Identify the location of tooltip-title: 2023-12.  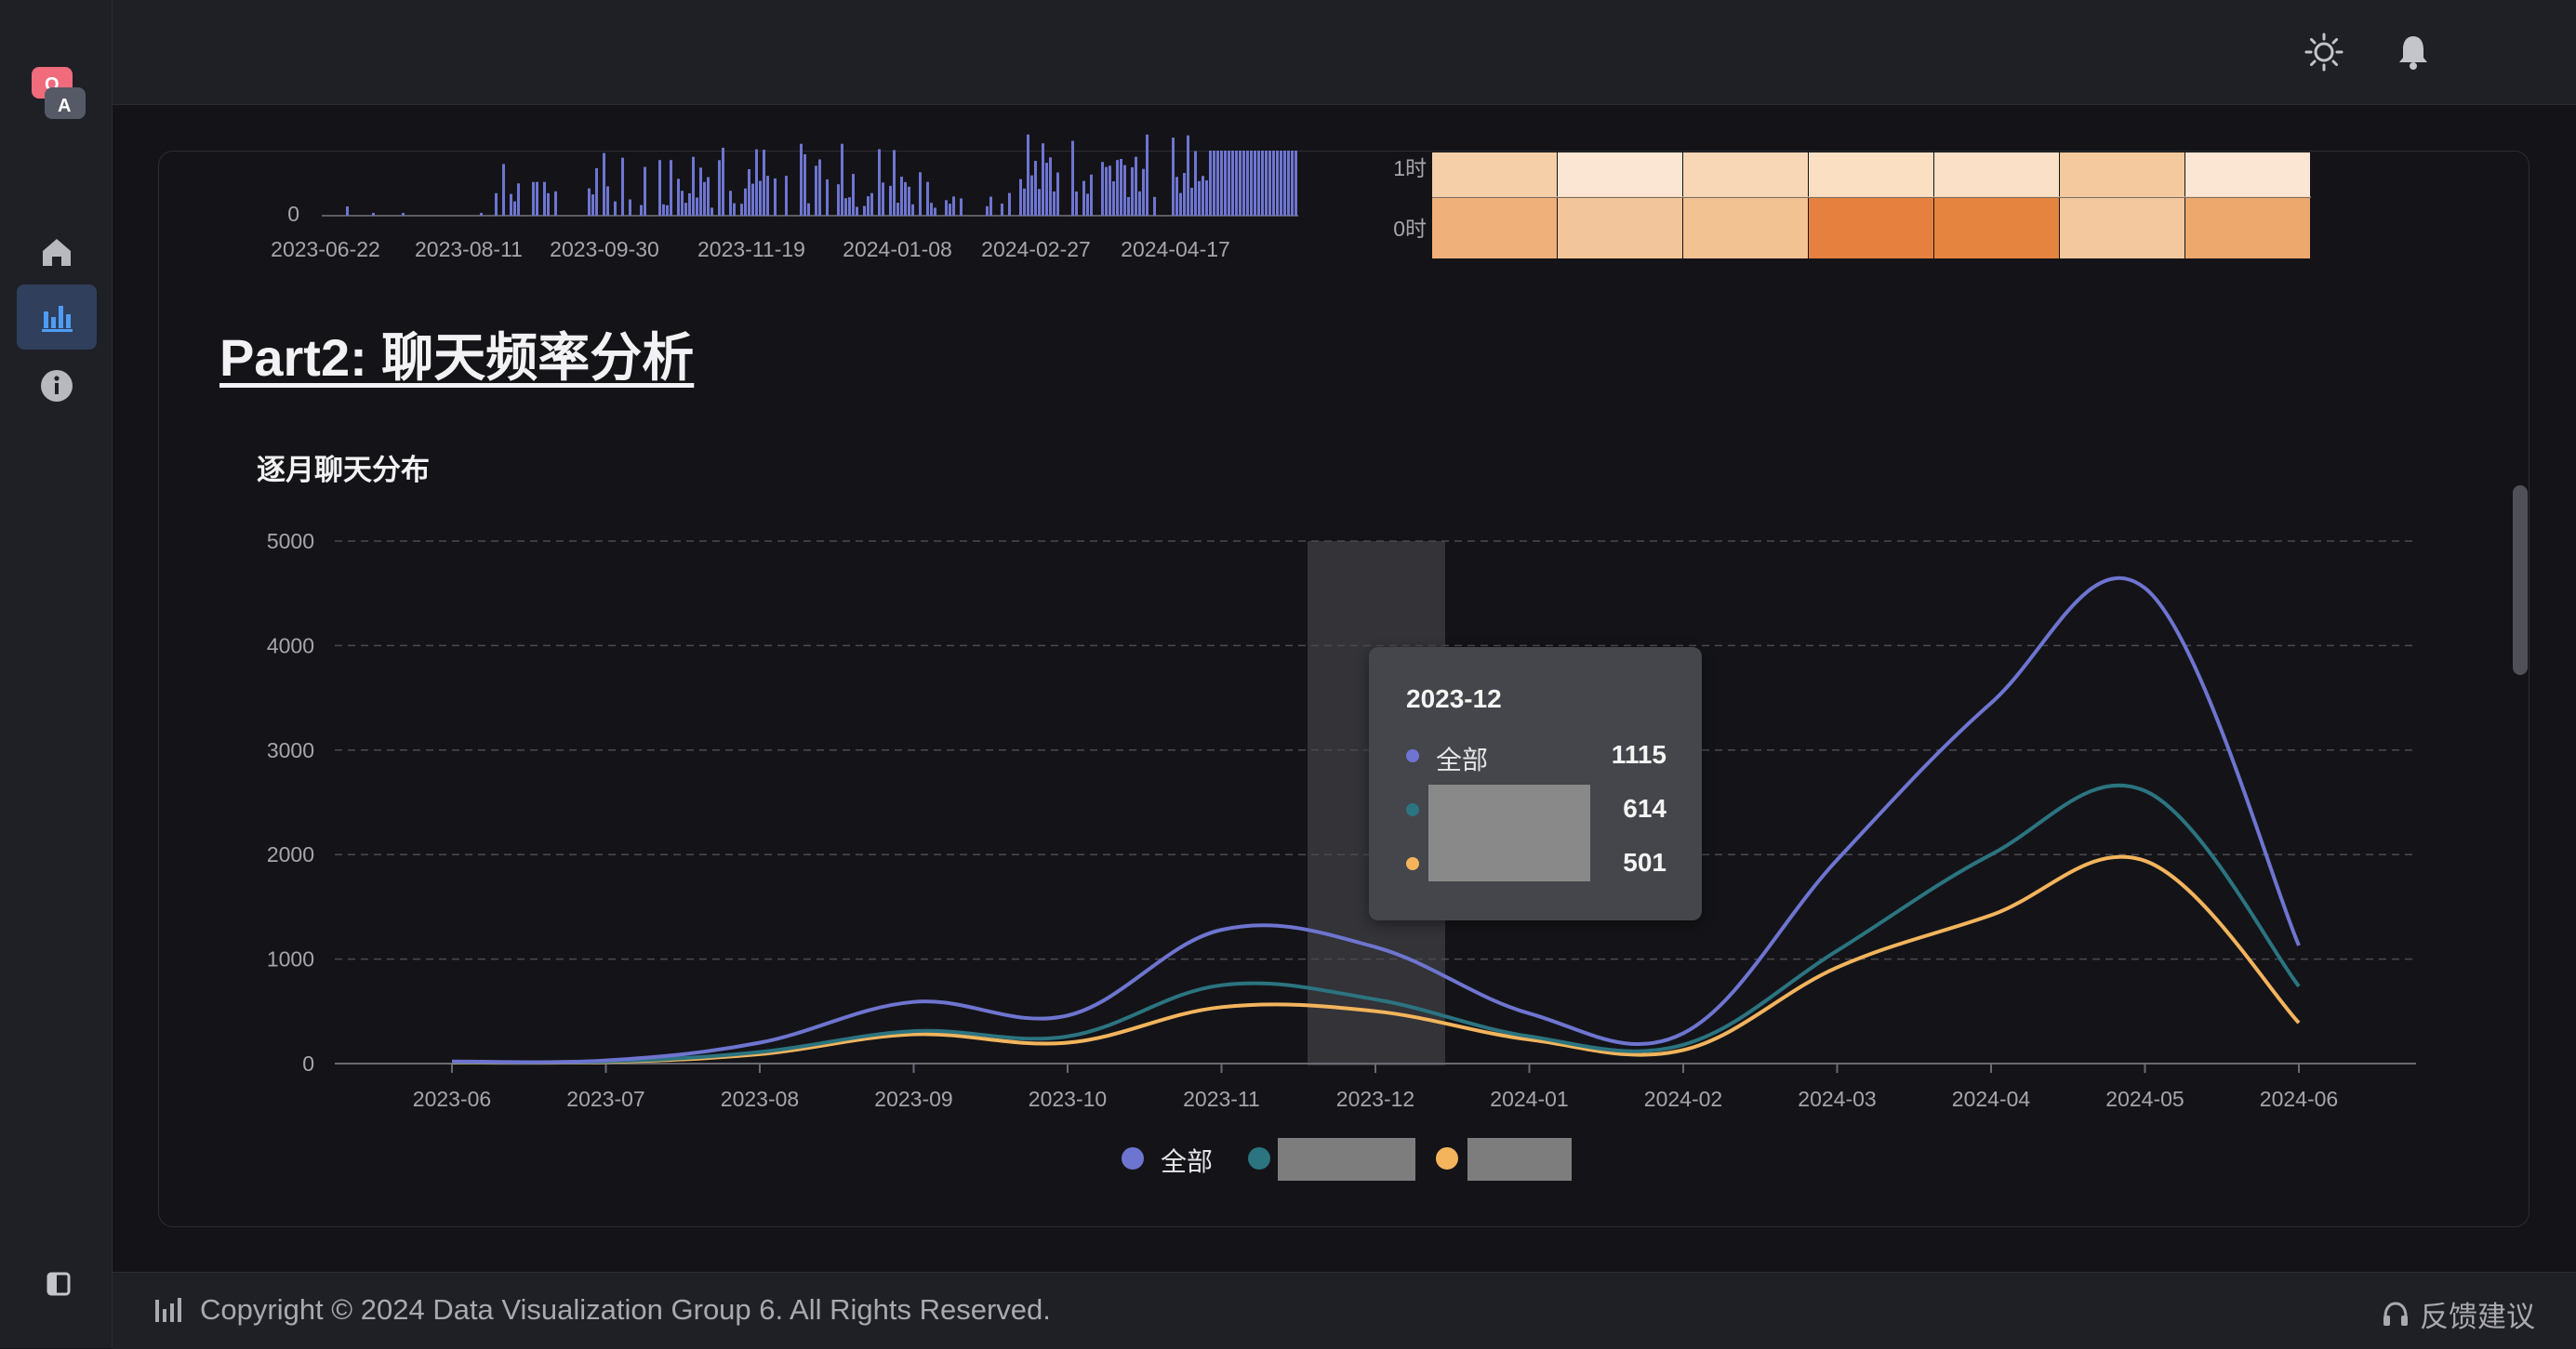
(1454, 698).